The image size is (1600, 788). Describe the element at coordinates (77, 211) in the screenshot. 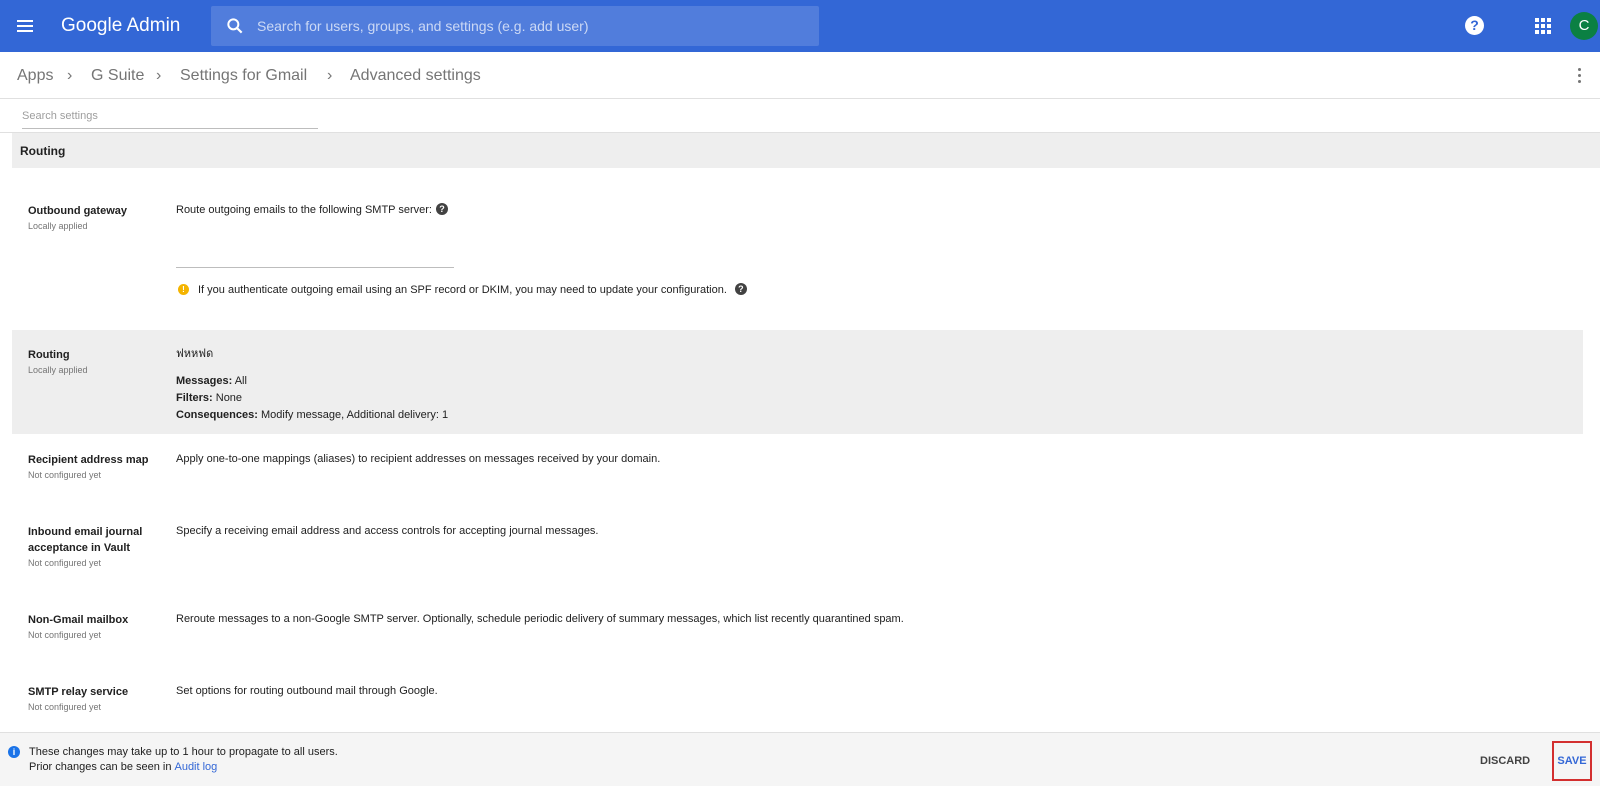

I see `setting-title: Outbound gateway` at that location.